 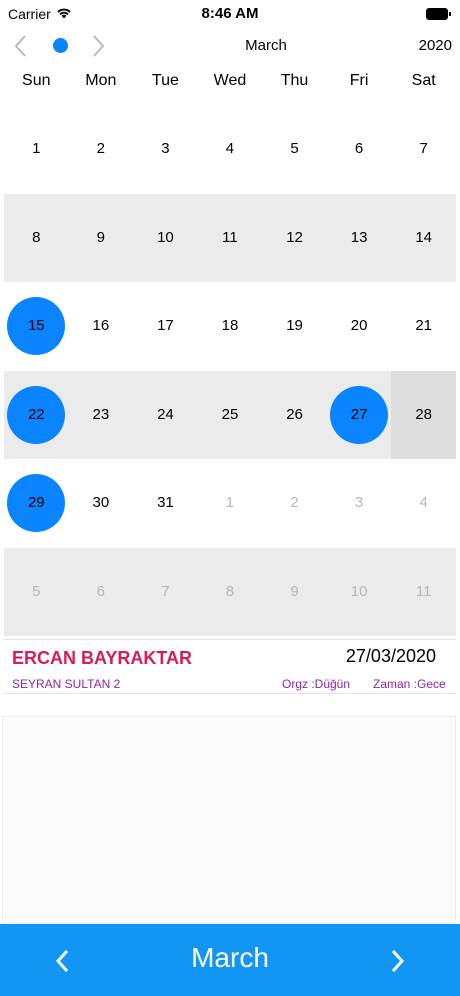 I want to click on weekday-label: Sat, so click(x=423, y=80).